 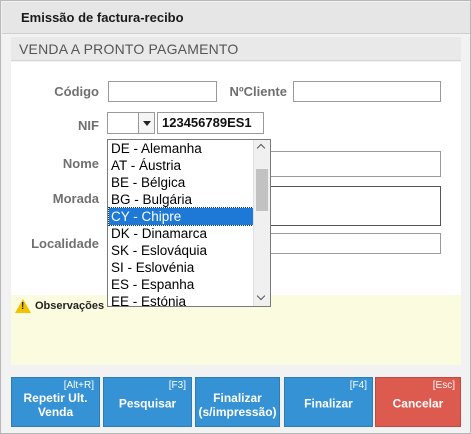 I want to click on repetir-ult-venda-button: [Alt+R] Repetir Ult. Venda, so click(x=55, y=402).